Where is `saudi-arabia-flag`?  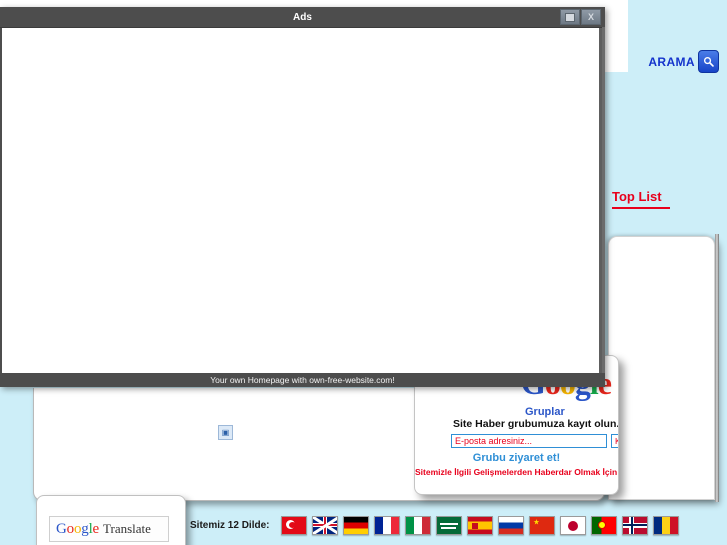
saudi-arabia-flag is located at coordinates (449, 525).